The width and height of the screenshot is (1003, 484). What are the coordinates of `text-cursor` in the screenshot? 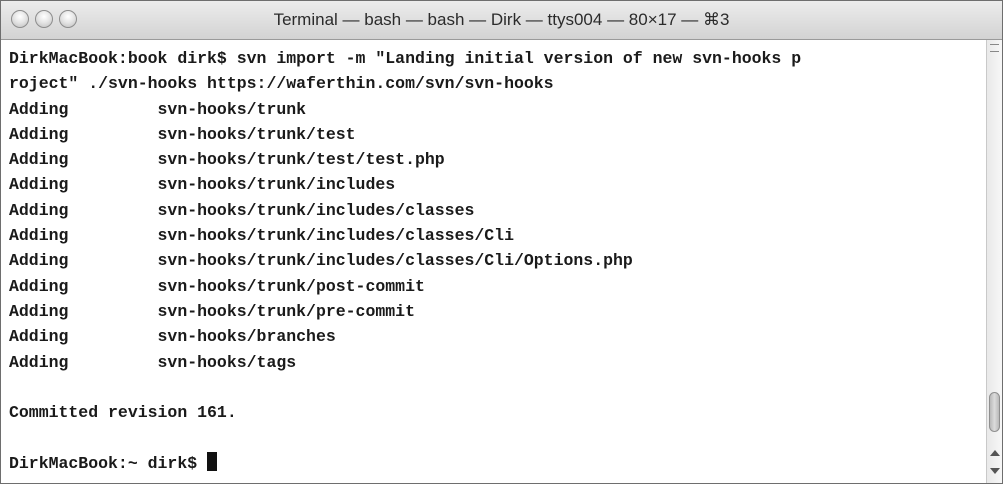 It's located at (212, 461).